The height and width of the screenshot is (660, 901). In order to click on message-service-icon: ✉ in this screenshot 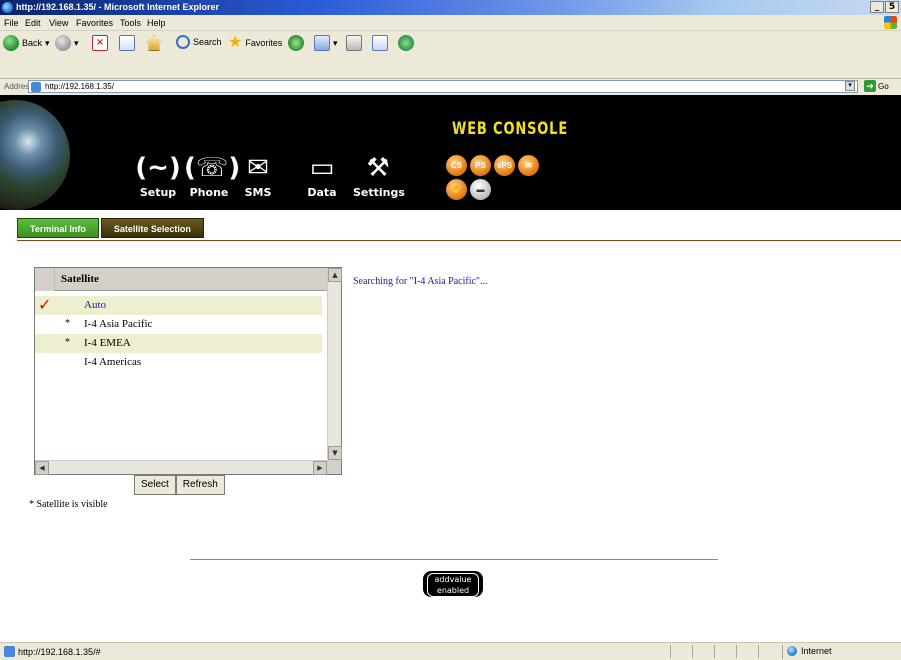, I will do `click(528, 165)`.